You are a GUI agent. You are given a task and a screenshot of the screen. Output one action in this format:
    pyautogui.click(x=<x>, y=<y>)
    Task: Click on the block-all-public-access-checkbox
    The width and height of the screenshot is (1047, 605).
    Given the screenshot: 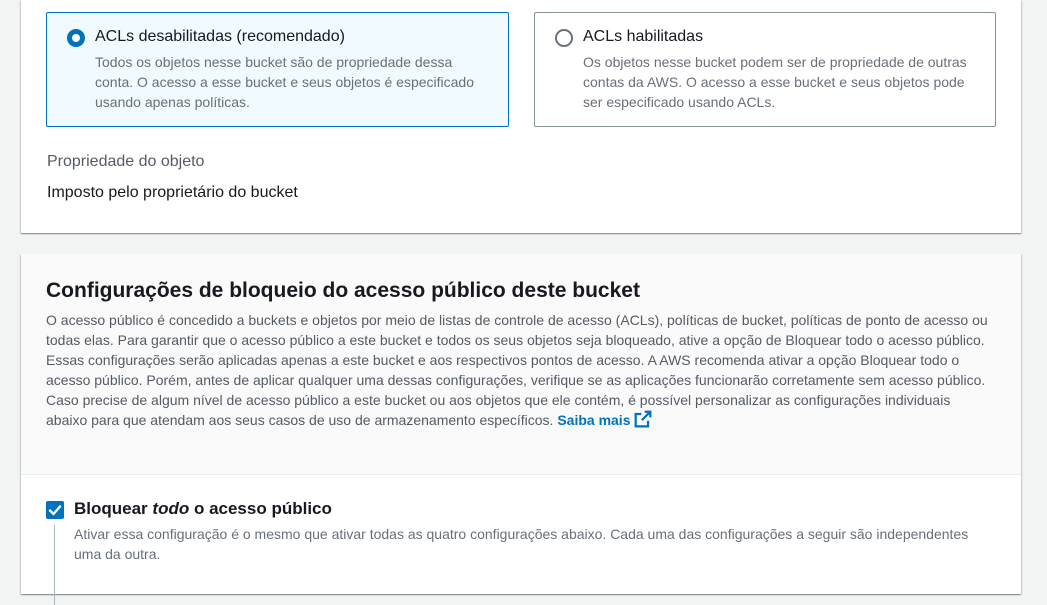 What is the action you would take?
    pyautogui.click(x=55, y=510)
    